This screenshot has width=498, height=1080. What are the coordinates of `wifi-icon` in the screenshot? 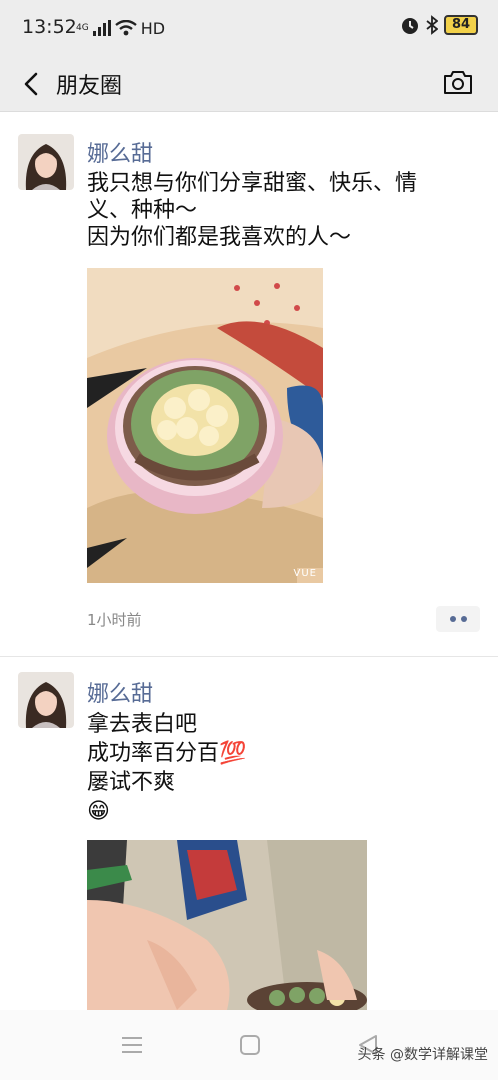 It's located at (125, 28).